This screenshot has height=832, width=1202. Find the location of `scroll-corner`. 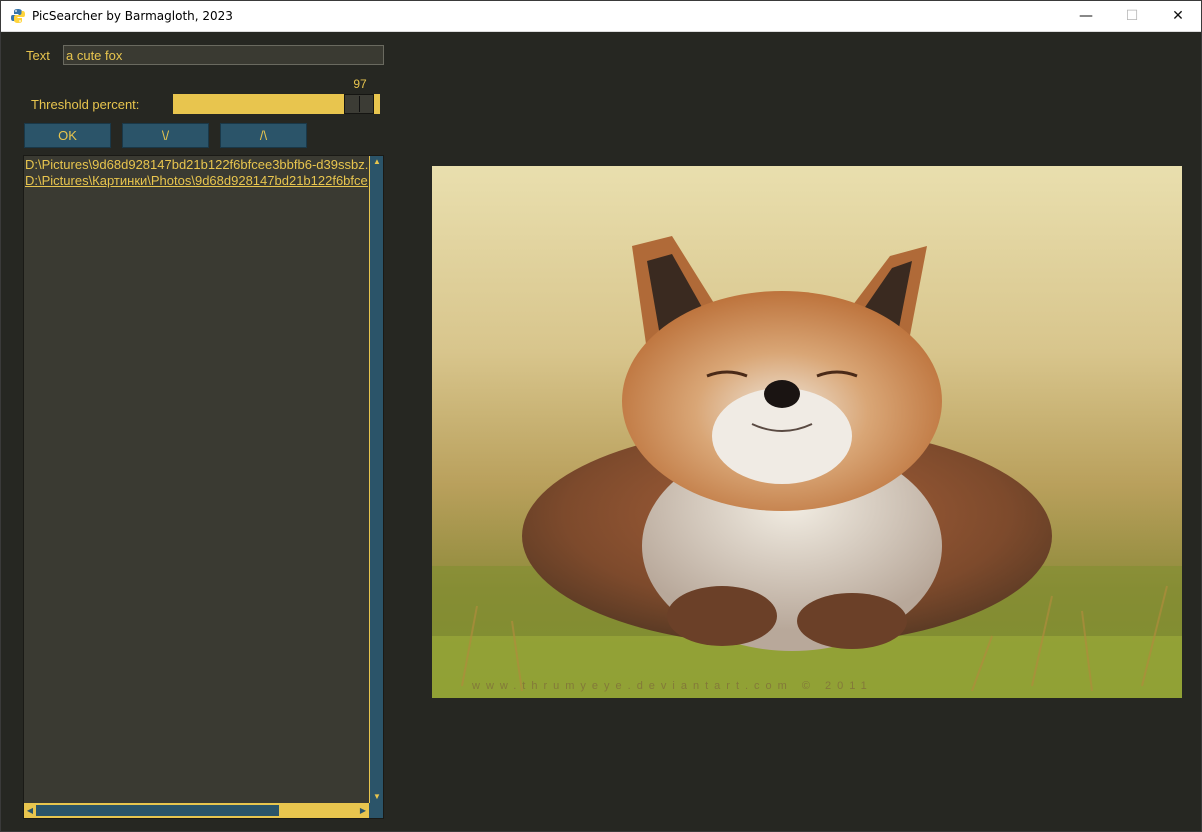

scroll-corner is located at coordinates (376, 810).